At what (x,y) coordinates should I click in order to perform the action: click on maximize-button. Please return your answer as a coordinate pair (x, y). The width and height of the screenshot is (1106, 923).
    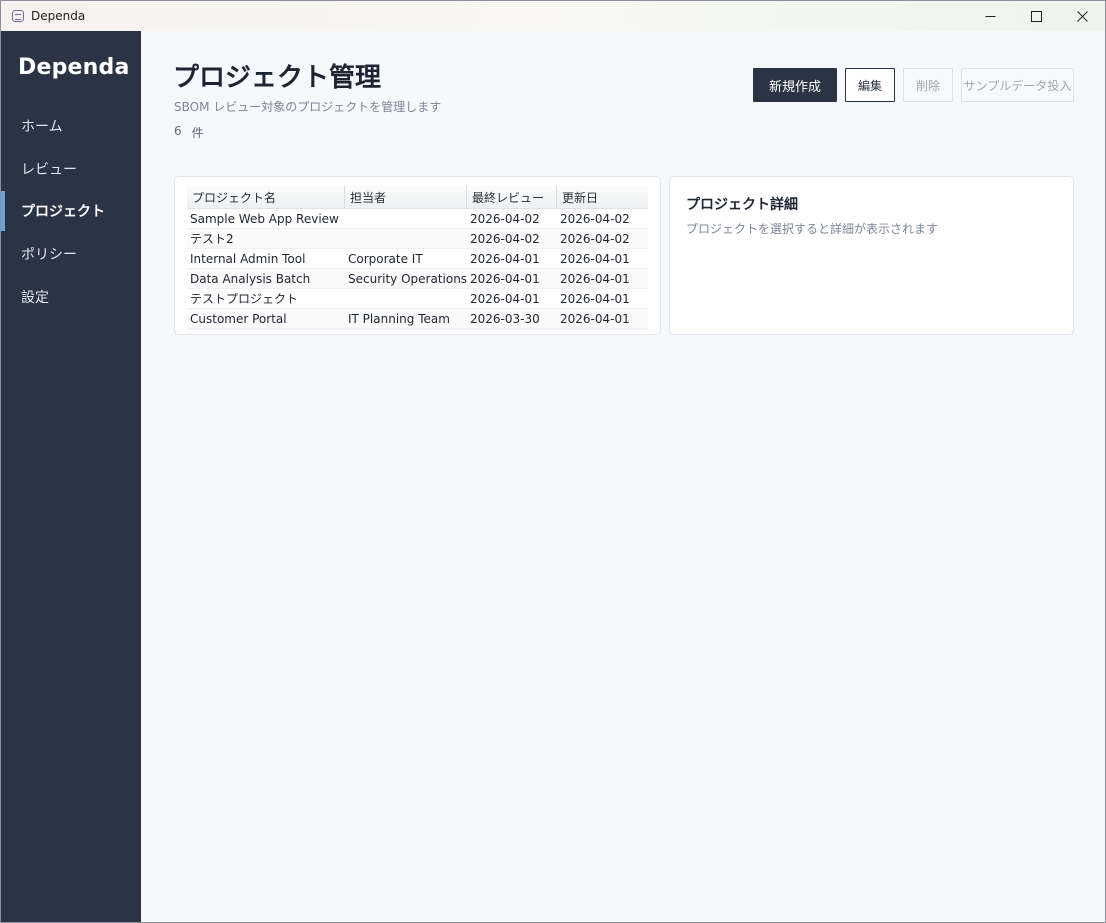
    Looking at the image, I should click on (1036, 16).